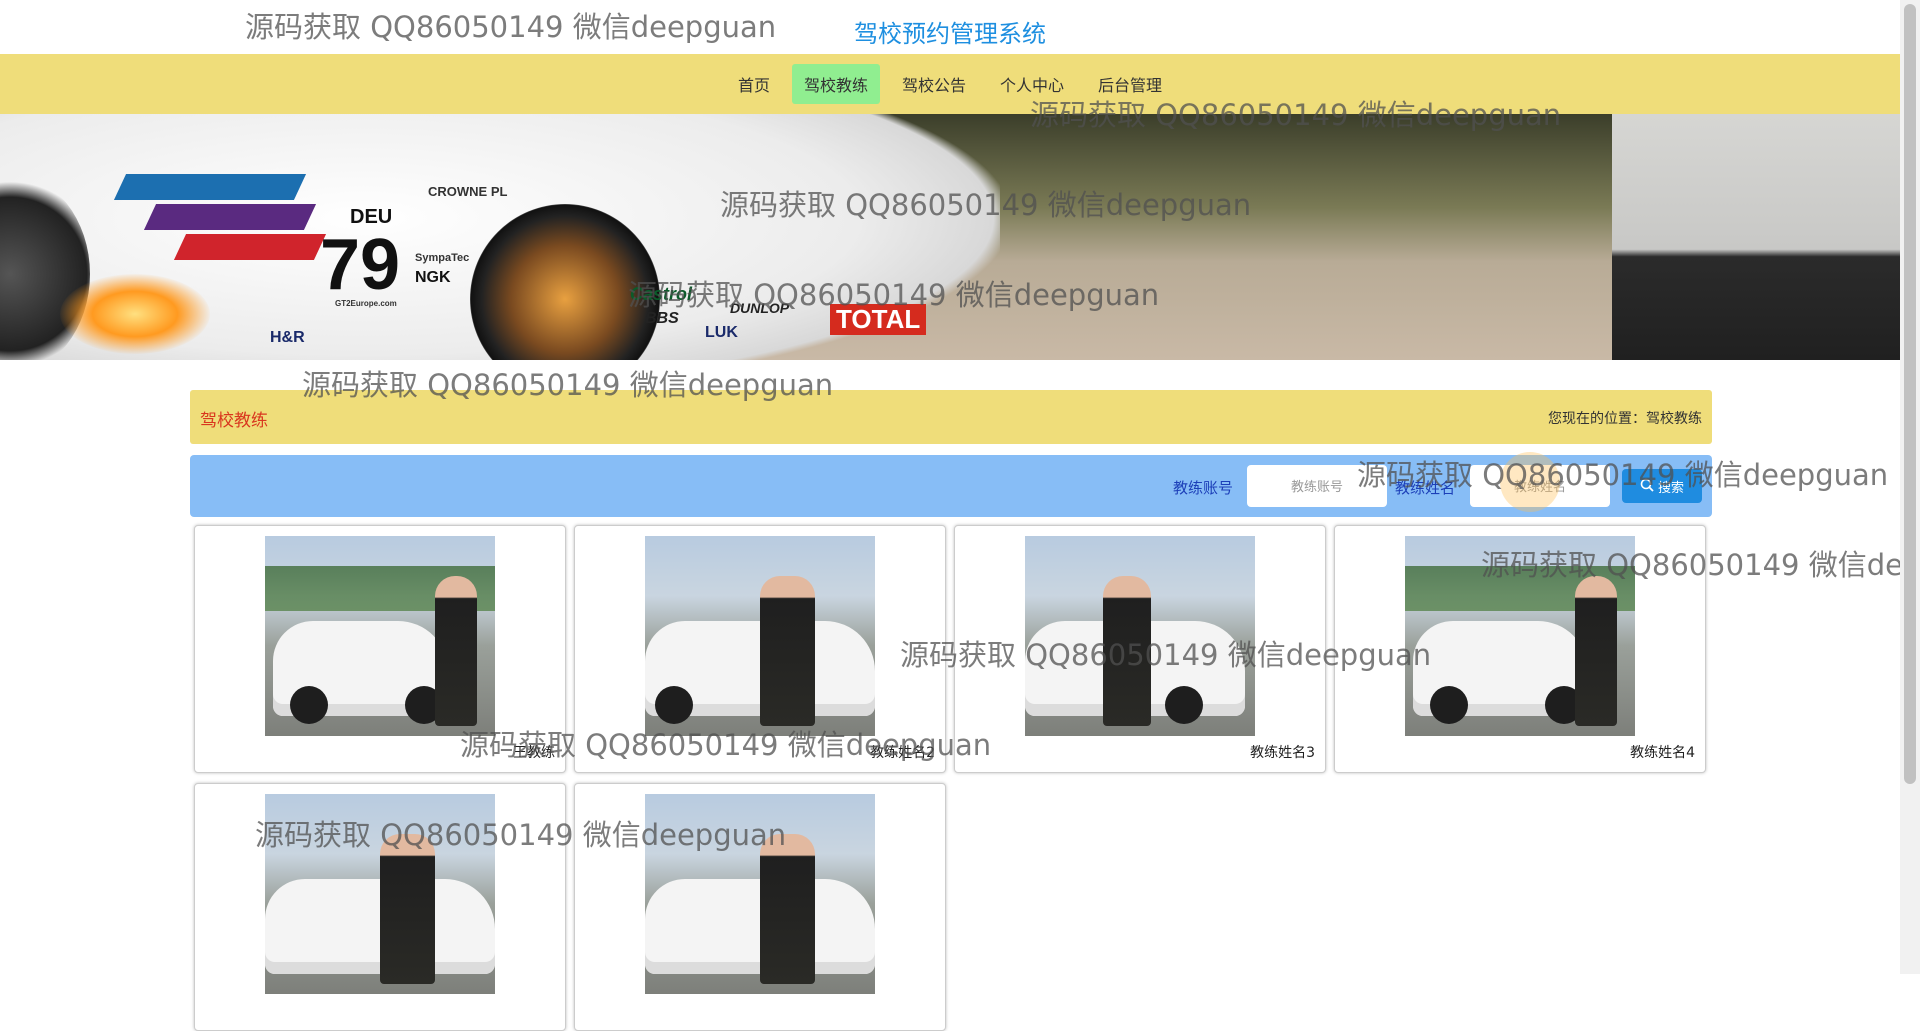 This screenshot has width=1920, height=1031. What do you see at coordinates (442, 258) in the screenshot?
I see `sponsor-sympatec: SympaTec` at bounding box center [442, 258].